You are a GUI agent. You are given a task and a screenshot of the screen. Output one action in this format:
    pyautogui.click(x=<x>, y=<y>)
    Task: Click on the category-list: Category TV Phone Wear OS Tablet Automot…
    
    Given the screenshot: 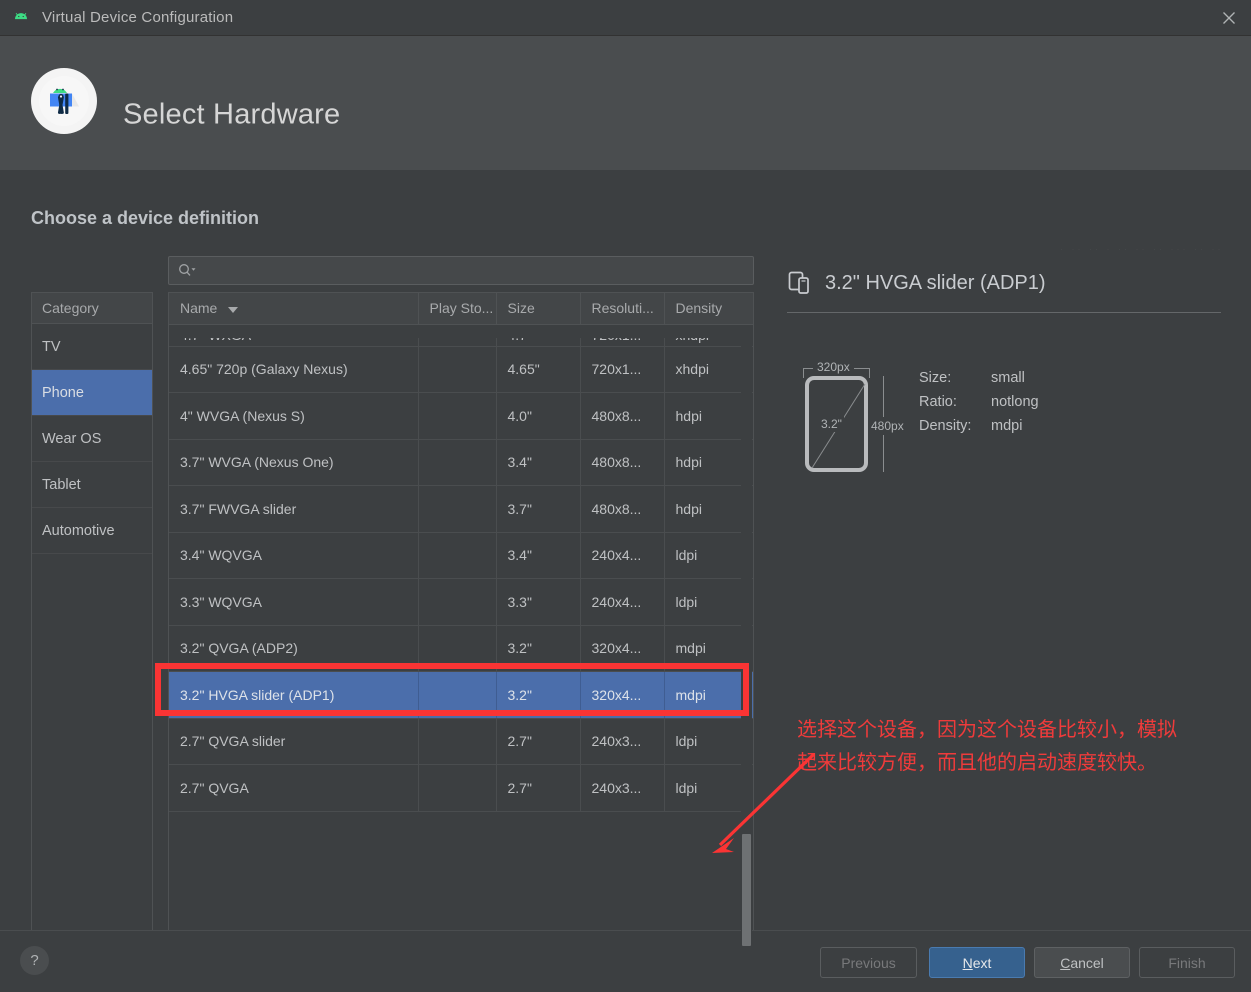 What is the action you would take?
    pyautogui.click(x=92, y=634)
    